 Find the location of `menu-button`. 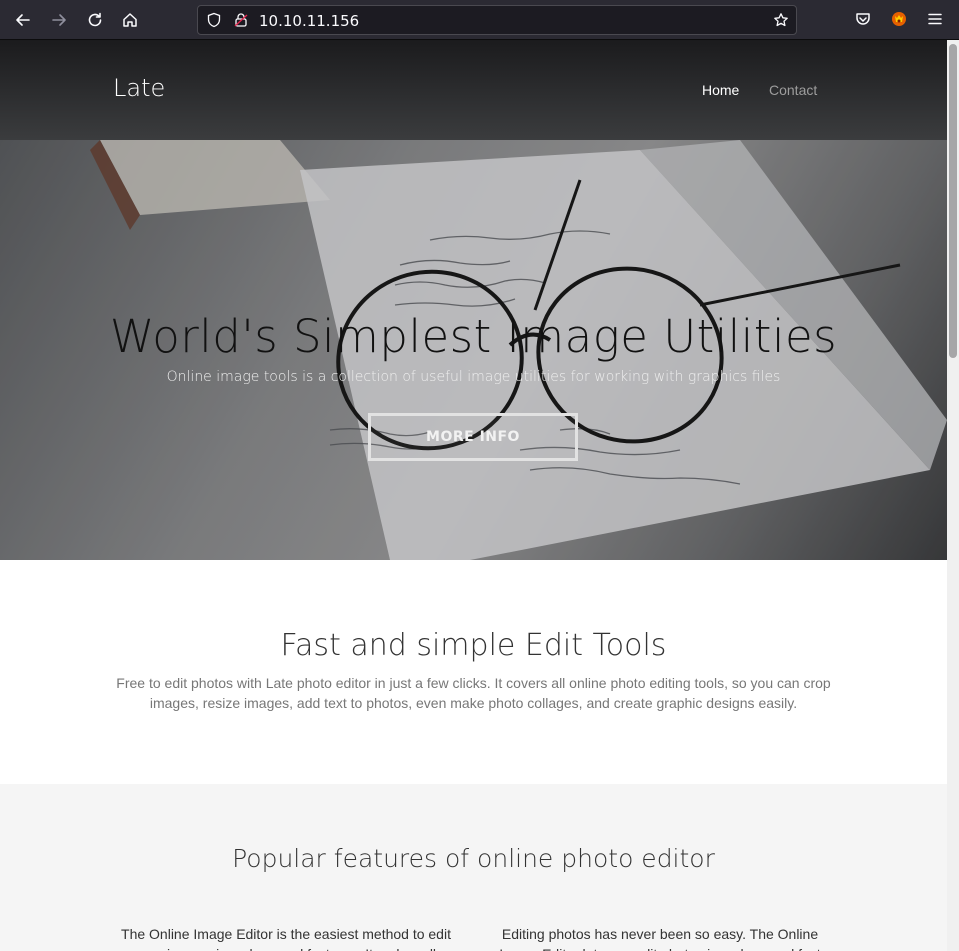

menu-button is located at coordinates (936, 20).